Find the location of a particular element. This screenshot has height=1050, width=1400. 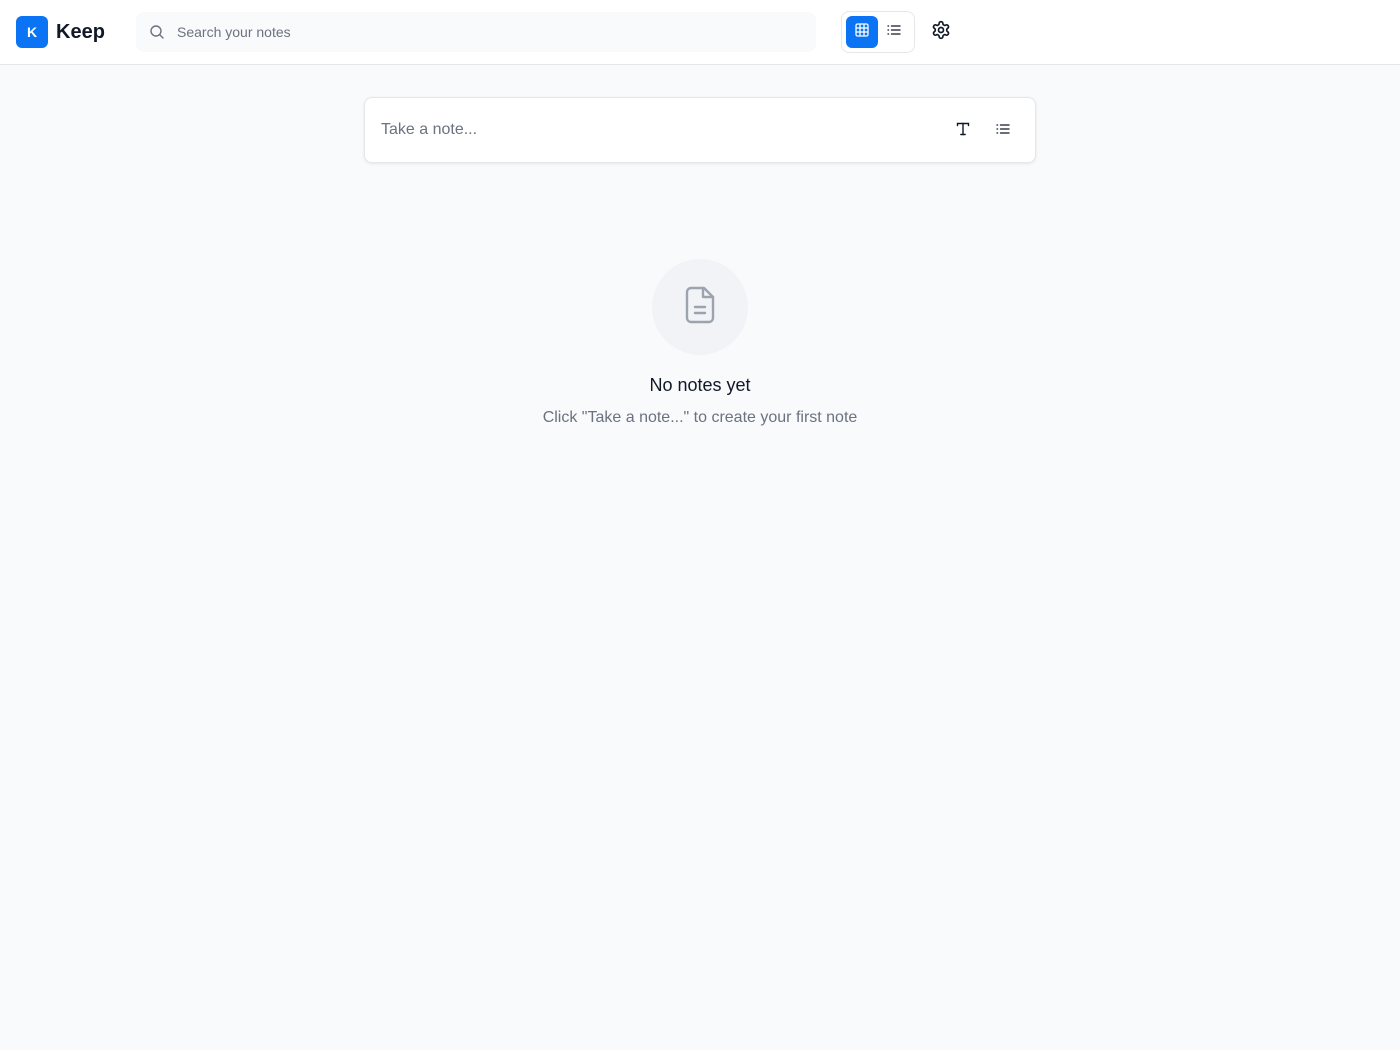

checklist-note-button is located at coordinates (1003, 131).